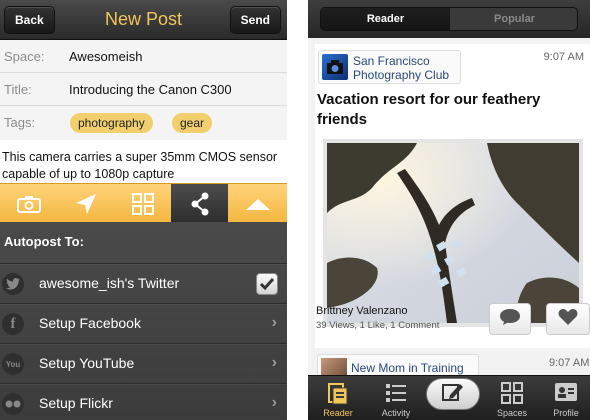 Image resolution: width=590 pixels, height=420 pixels. I want to click on compose-button, so click(453, 394).